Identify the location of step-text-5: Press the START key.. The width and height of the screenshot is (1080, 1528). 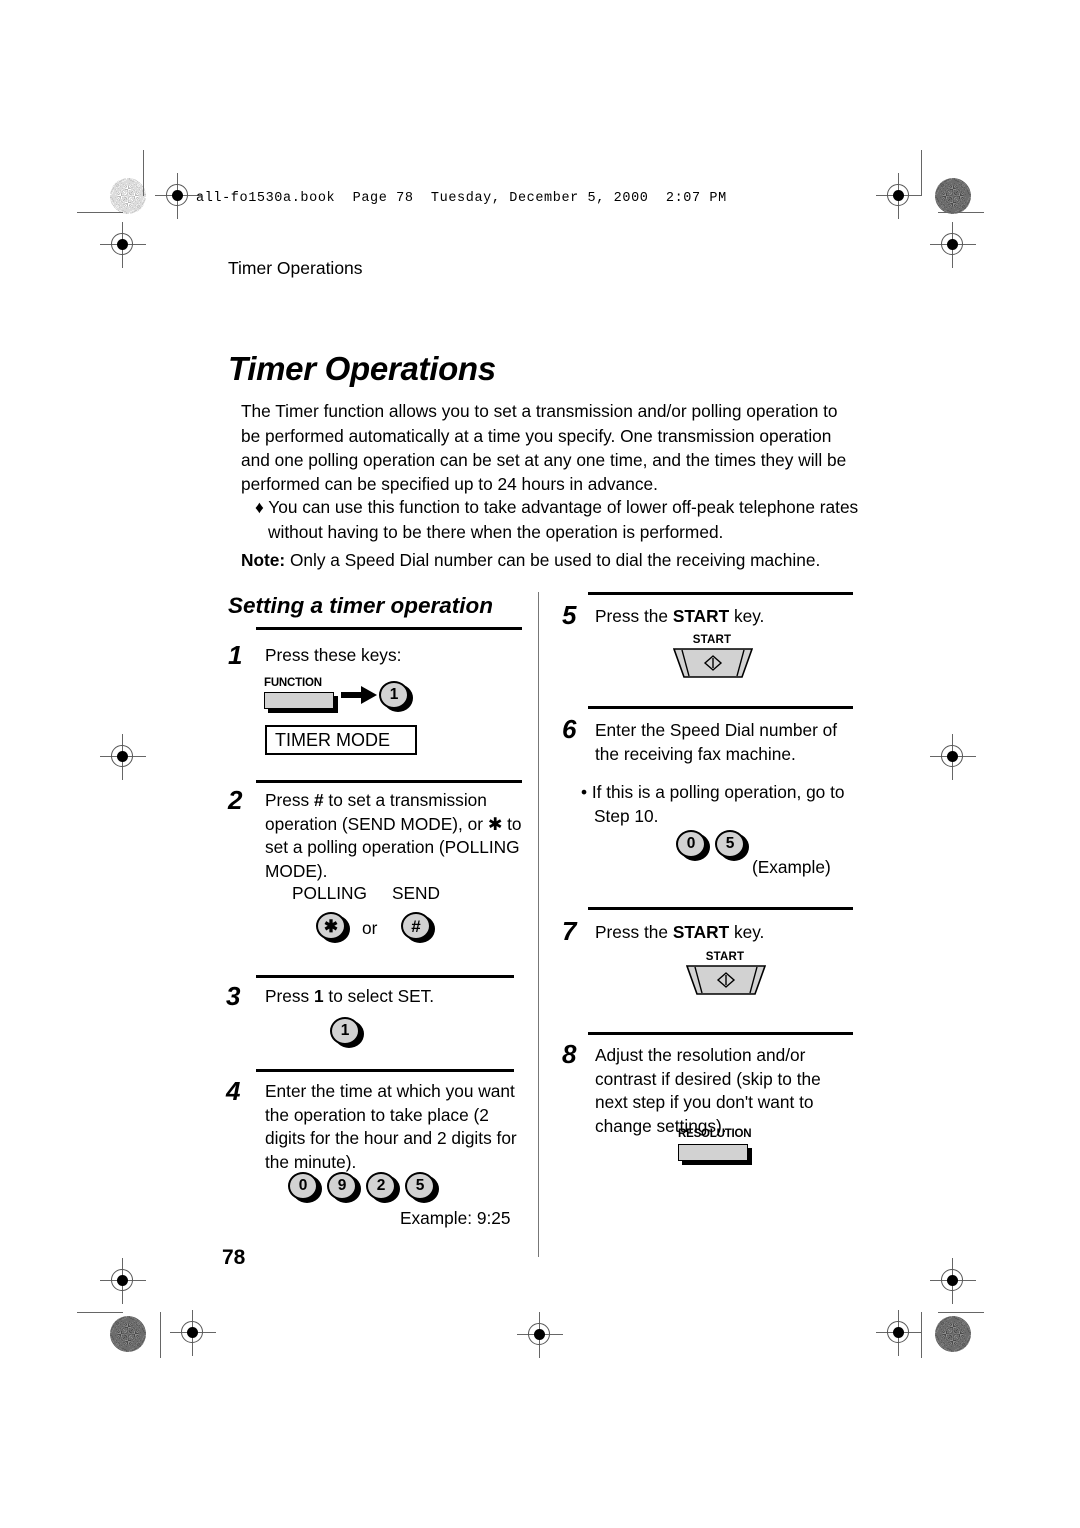
(720, 617).